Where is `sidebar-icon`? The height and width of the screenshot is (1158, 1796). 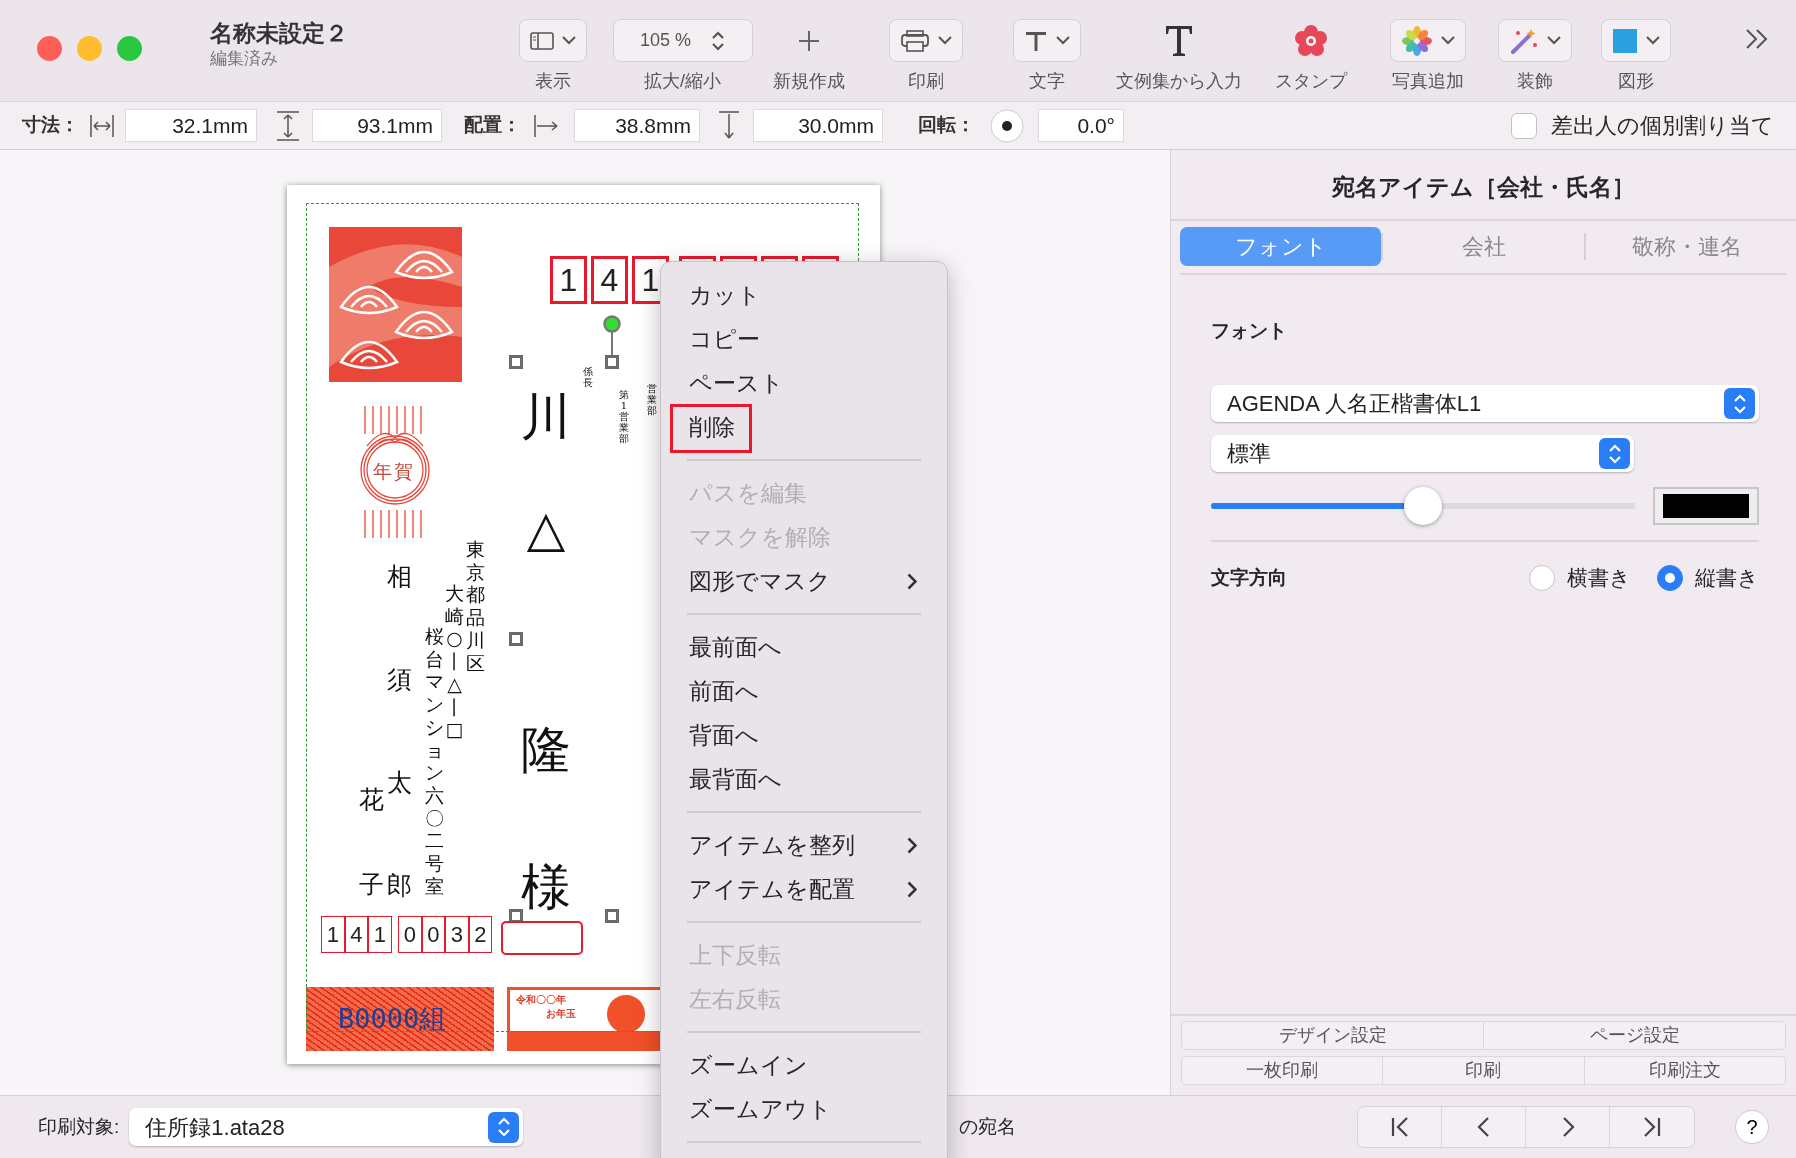
sidebar-icon is located at coordinates (542, 40).